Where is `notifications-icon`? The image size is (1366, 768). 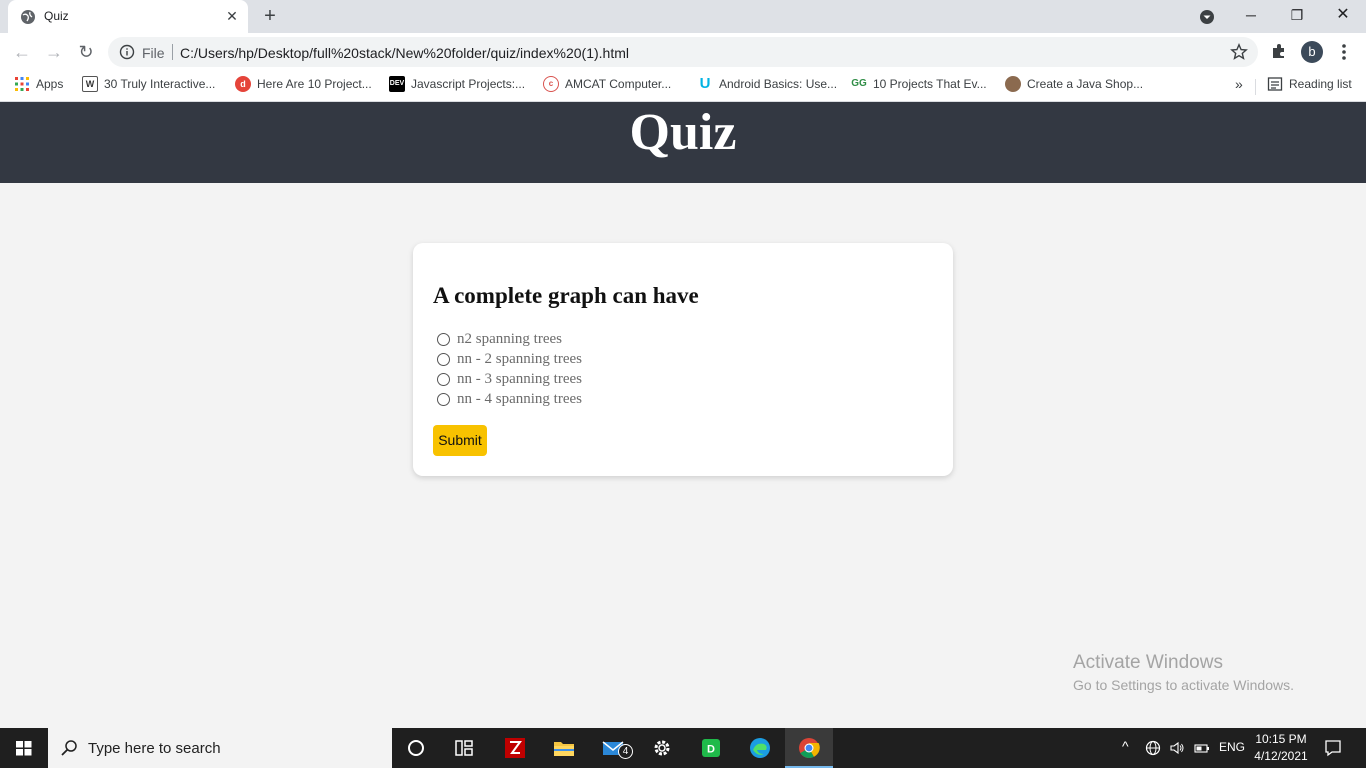
notifications-icon is located at coordinates (1333, 748).